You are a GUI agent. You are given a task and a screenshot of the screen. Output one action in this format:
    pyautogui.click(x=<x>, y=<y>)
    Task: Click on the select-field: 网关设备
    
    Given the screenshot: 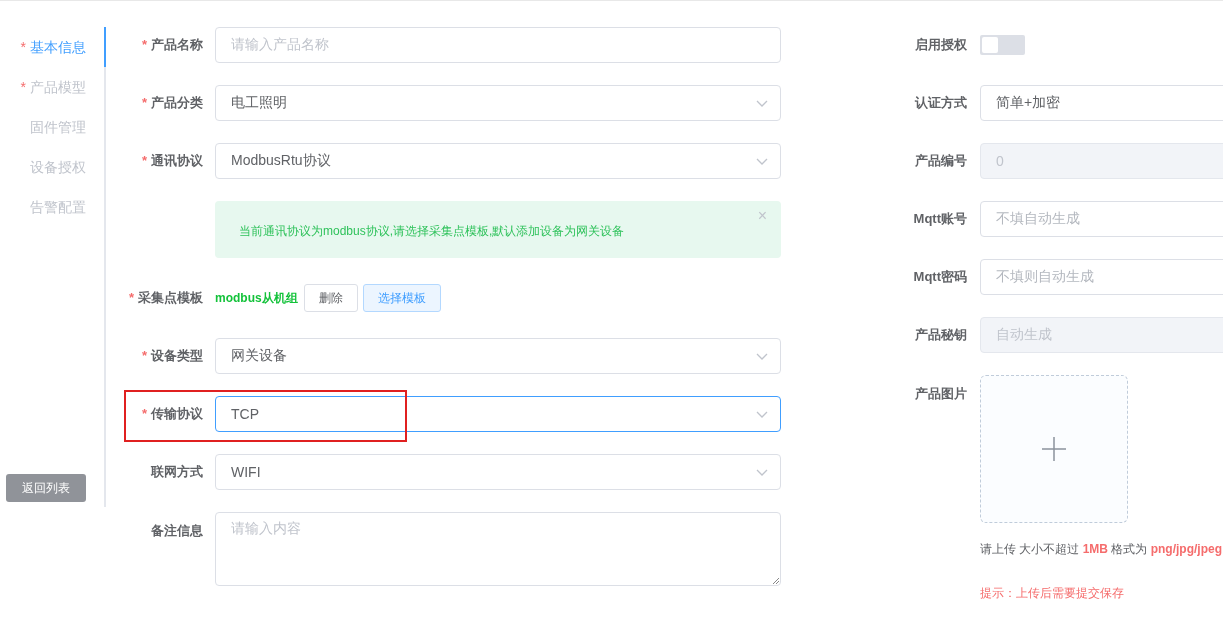 What is the action you would take?
    pyautogui.click(x=498, y=356)
    